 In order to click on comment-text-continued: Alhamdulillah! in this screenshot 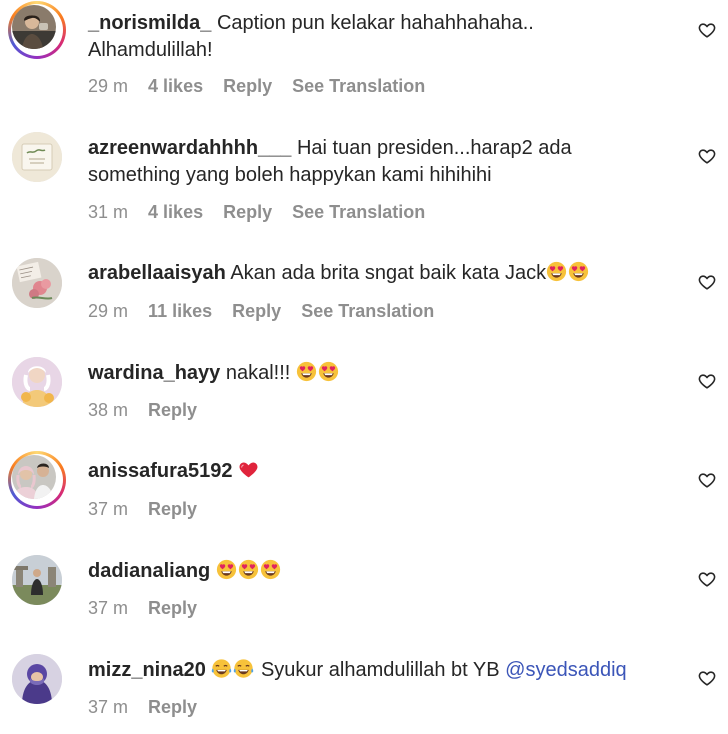, I will do `click(150, 50)`.